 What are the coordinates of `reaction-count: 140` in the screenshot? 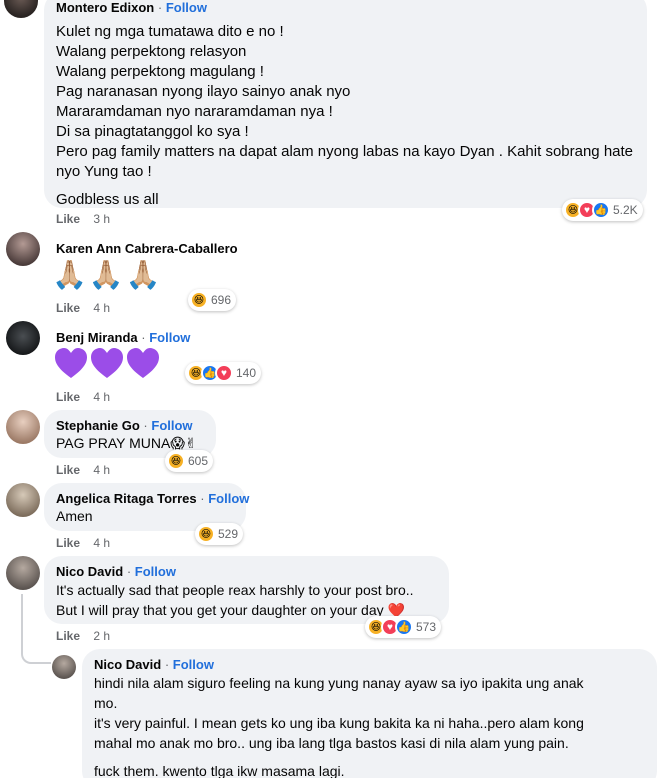 It's located at (246, 373).